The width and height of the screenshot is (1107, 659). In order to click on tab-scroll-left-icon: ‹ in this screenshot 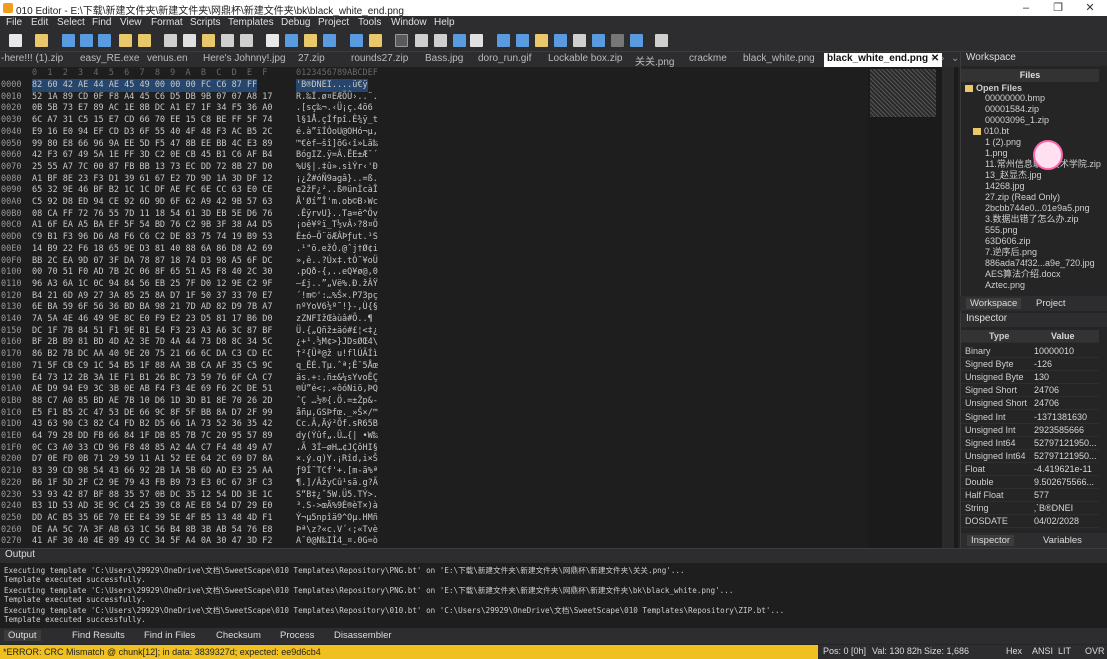, I will do `click(932, 60)`.